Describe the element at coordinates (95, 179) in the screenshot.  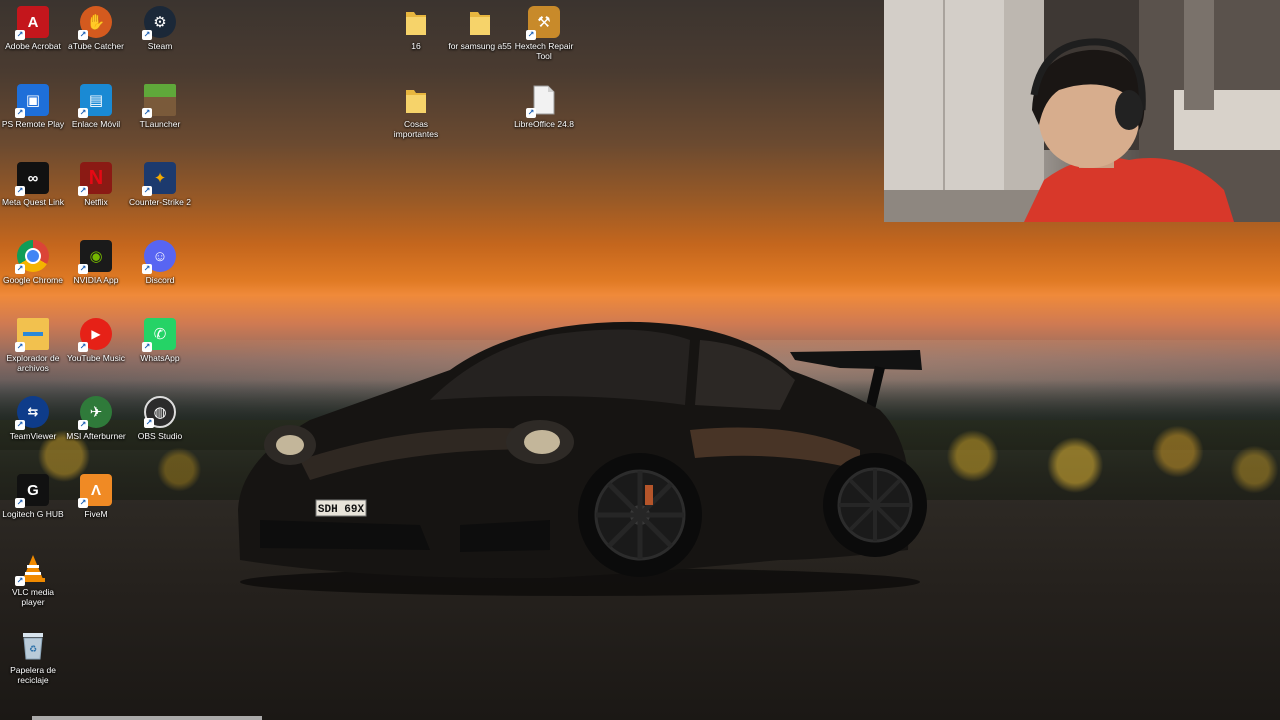
I see `netflix-icon: N ↗` at that location.